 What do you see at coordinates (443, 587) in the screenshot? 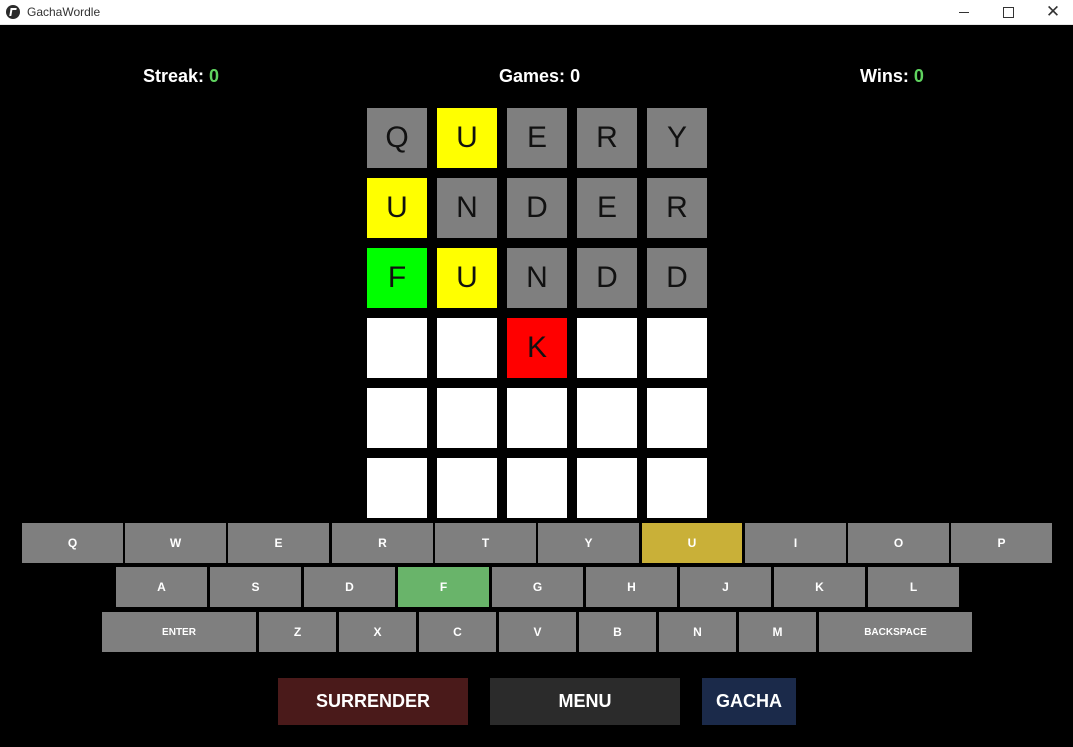
I see `key-f: F` at bounding box center [443, 587].